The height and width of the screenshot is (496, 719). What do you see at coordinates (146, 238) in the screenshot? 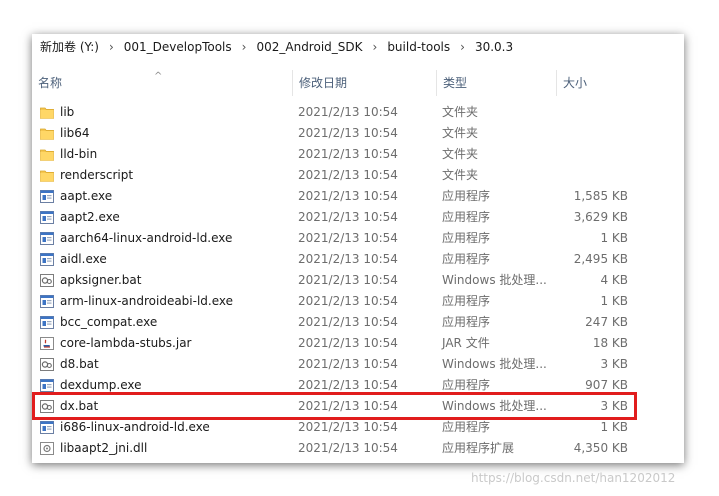
I see `file-name: aarch64-linux-android-ld.exe` at bounding box center [146, 238].